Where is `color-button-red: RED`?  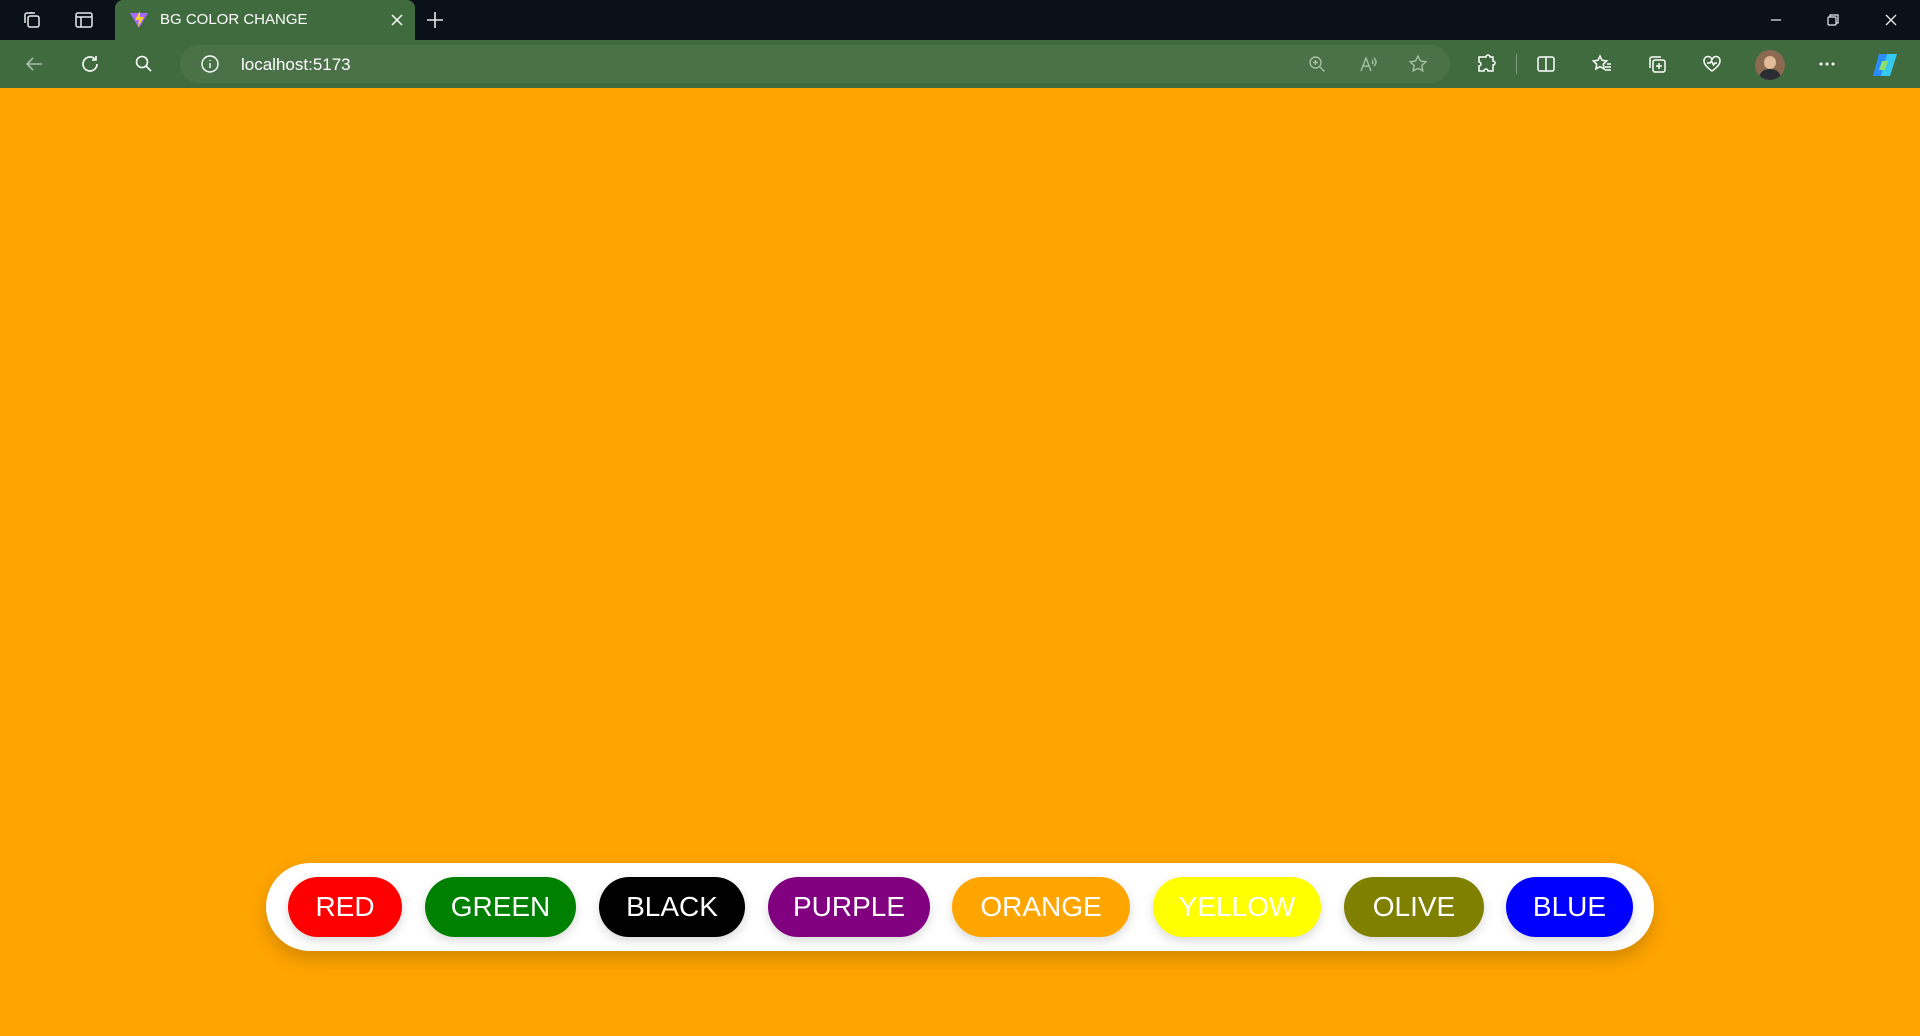
color-button-red: RED is located at coordinates (345, 907).